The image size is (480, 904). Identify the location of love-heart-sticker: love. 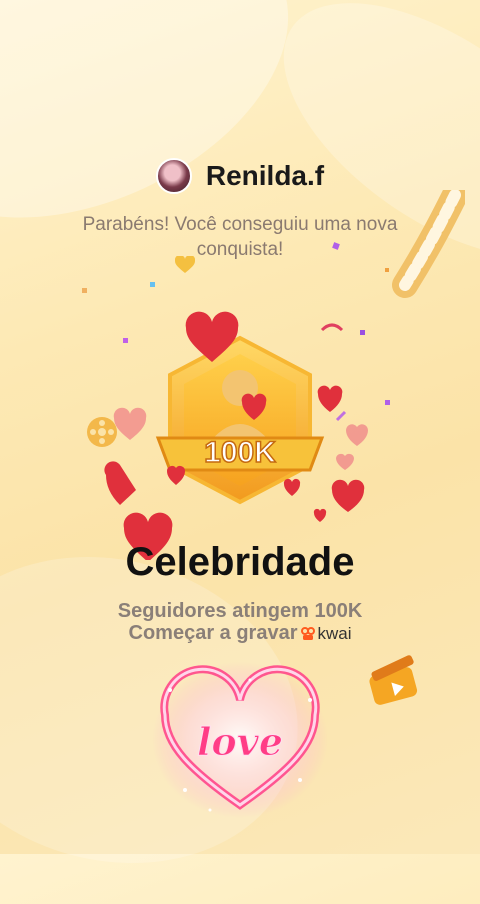
(240, 740).